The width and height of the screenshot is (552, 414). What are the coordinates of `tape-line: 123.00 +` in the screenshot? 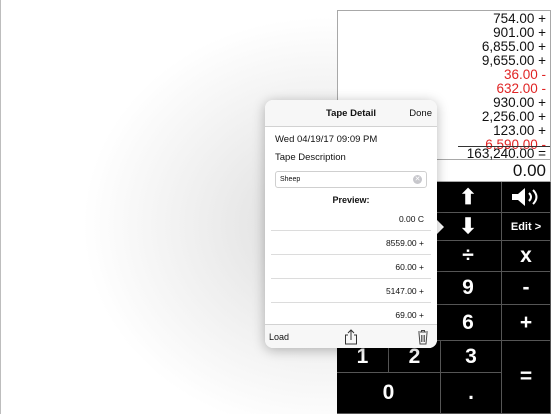 It's located at (519, 130).